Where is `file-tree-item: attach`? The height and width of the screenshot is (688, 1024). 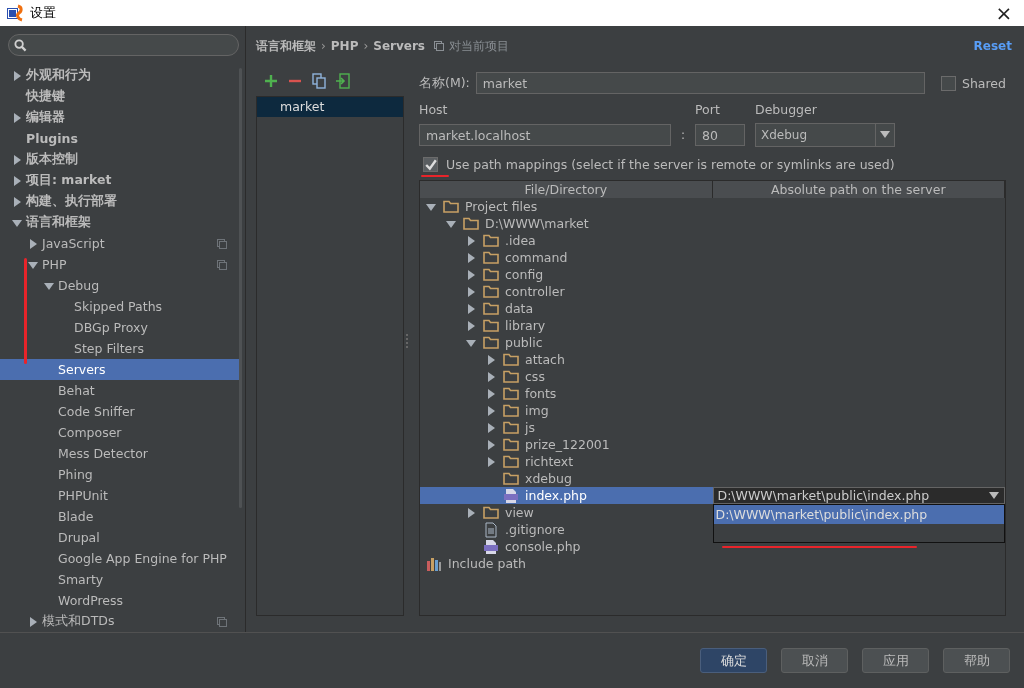 file-tree-item: attach is located at coordinates (566, 359).